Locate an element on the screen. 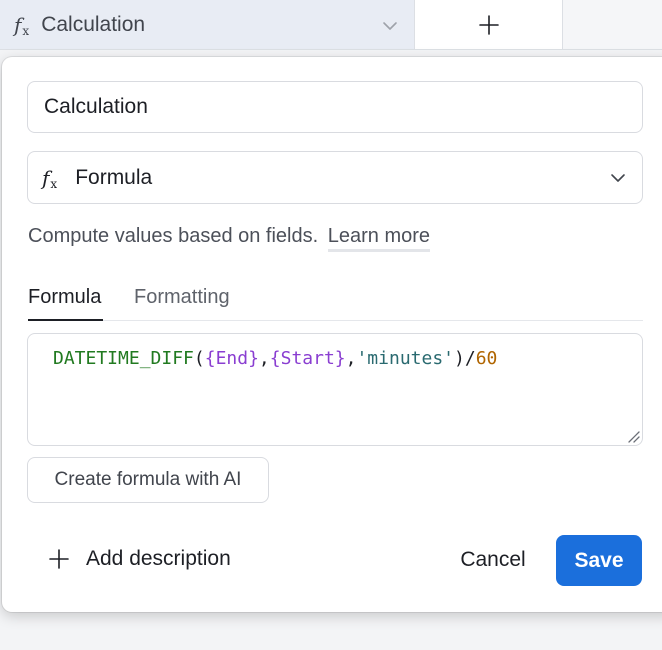  create-formula-ai-button: Create formula with AI is located at coordinates (148, 480).